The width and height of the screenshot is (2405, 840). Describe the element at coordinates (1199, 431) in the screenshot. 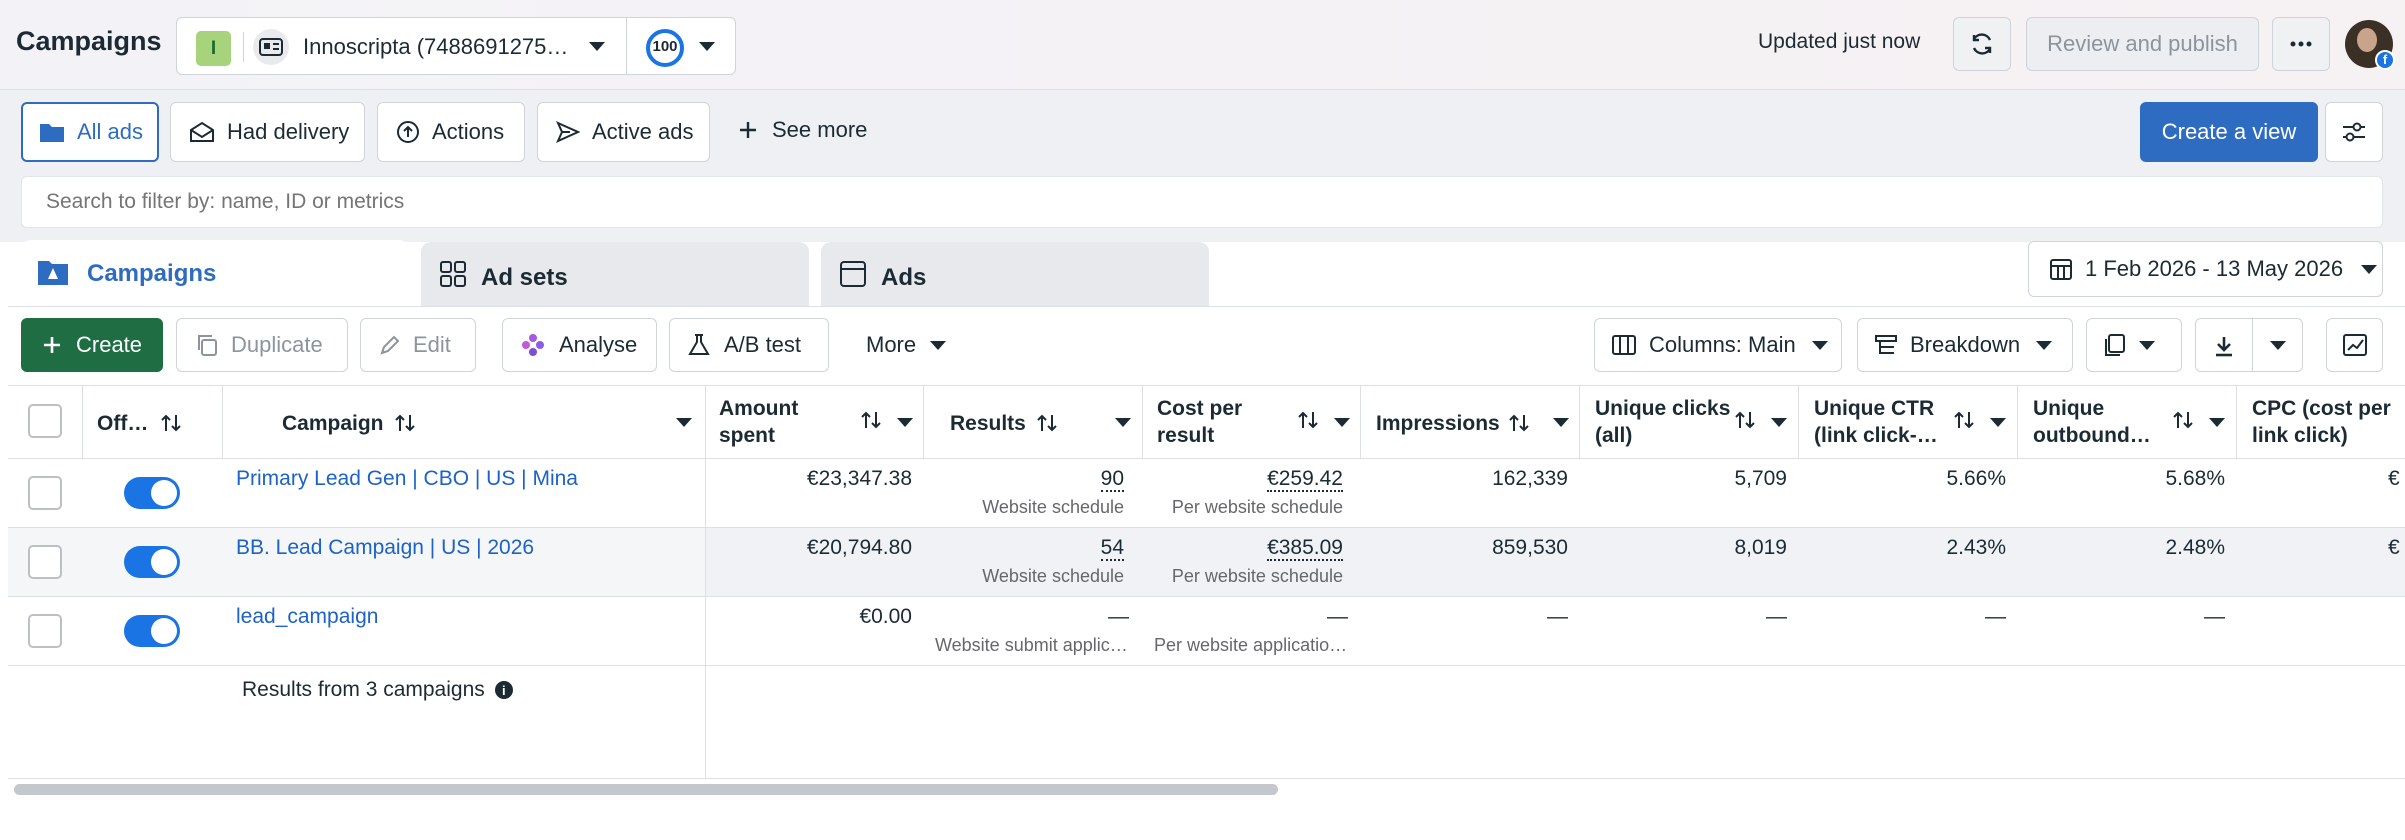

I see `column-header-cost-per-result: Cost per result` at that location.